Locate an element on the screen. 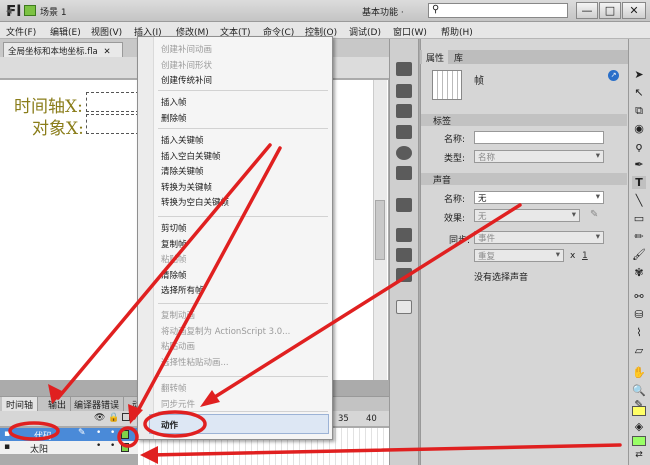 The width and height of the screenshot is (650, 465). menu-help: 帮助(H) is located at coordinates (457, 31).